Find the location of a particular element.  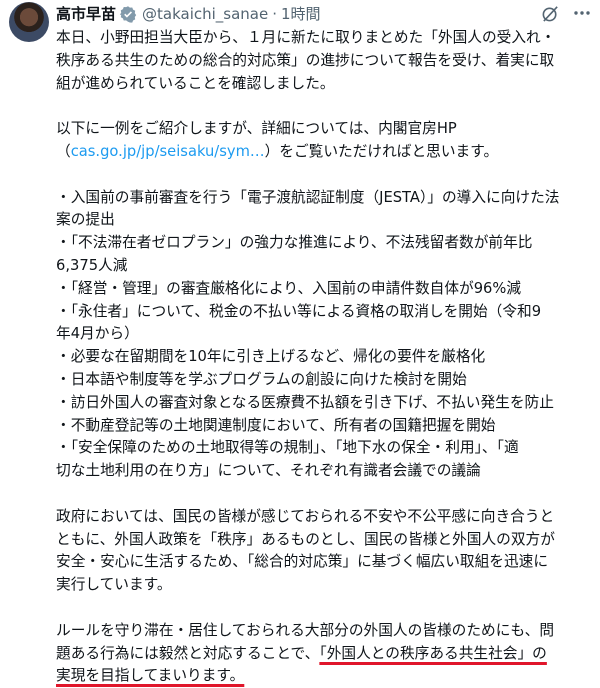

text-line: 題ある行為には毅然と対応することで、「外国人との秩序ある共生社会」の is located at coordinates (325, 654).